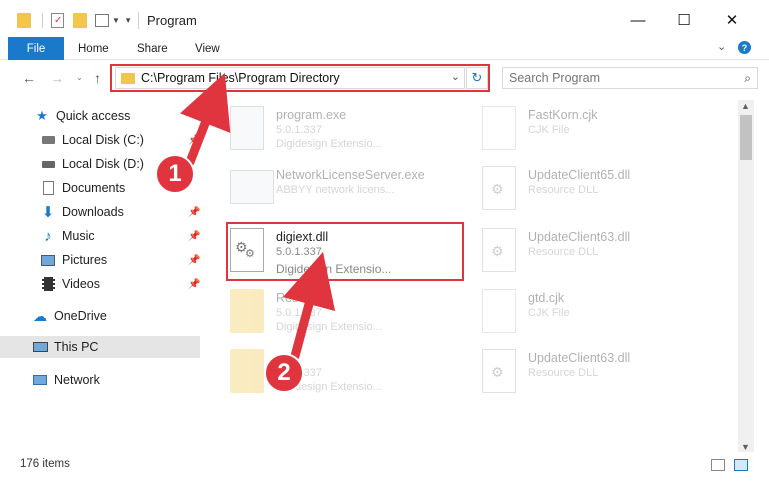  Describe the element at coordinates (205, 119) in the screenshot. I see `arrow-to-address` at that location.